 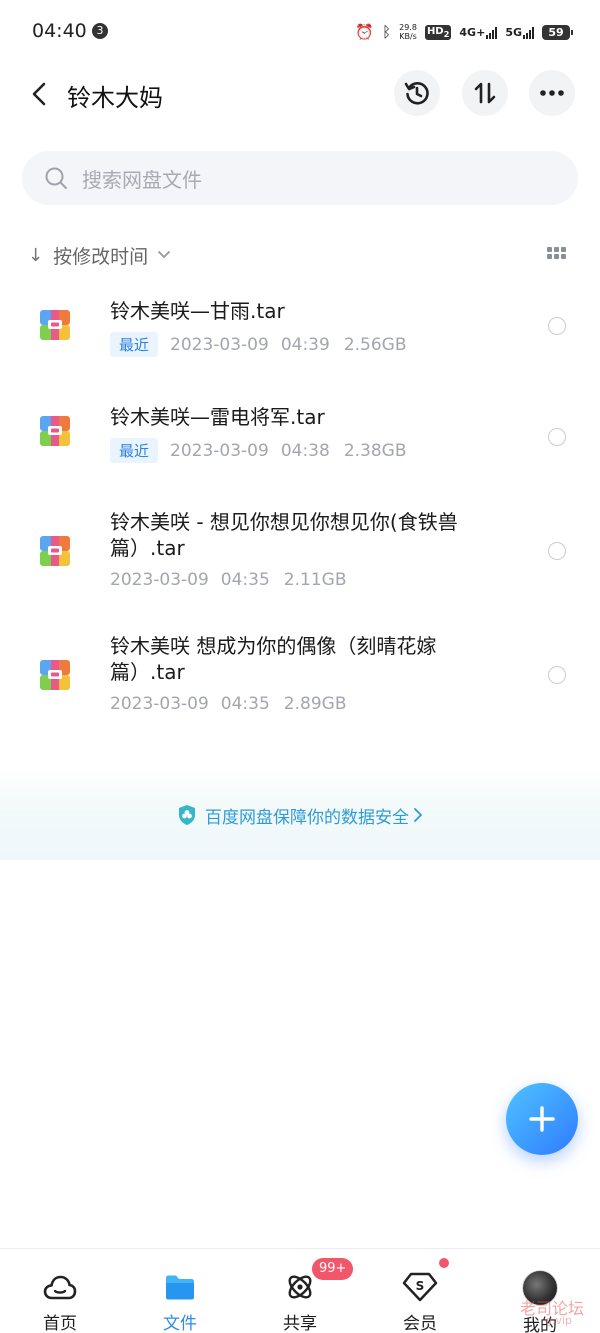 I want to click on transfer-button, so click(x=485, y=93).